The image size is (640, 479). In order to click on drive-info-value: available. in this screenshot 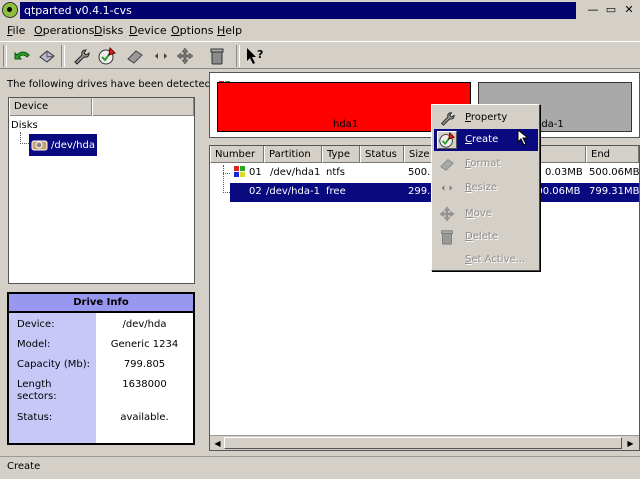, I will do `click(144, 417)`.